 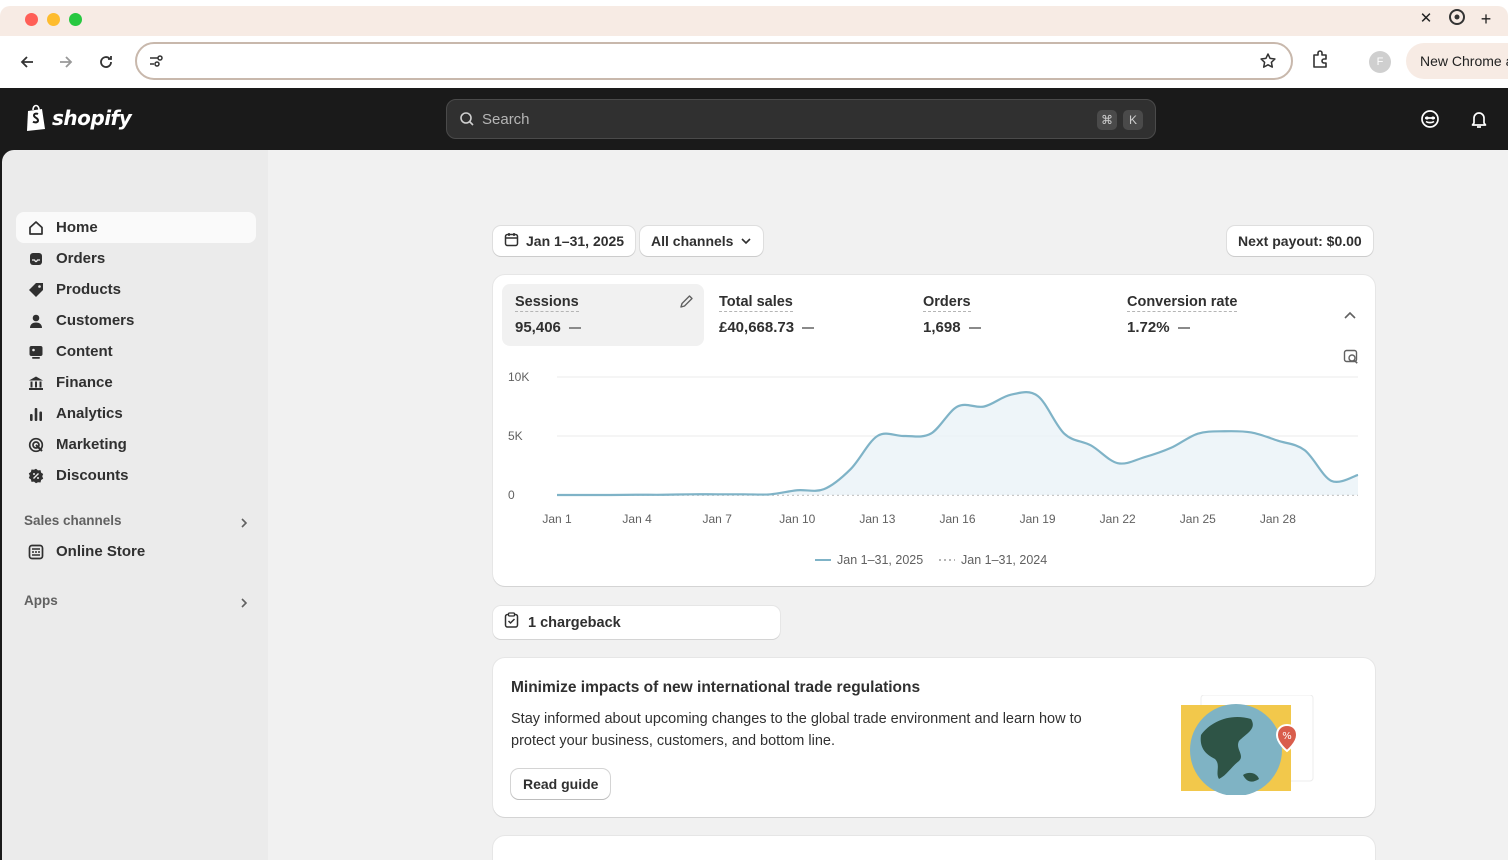 What do you see at coordinates (717, 519) in the screenshot?
I see `x-tick-label: Jan 7` at bounding box center [717, 519].